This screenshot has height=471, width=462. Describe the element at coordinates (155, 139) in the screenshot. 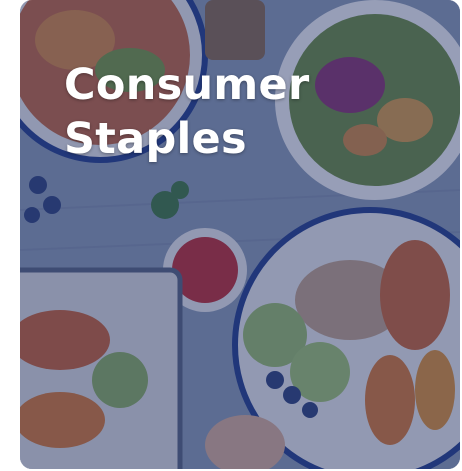

I see `card-title-line-2: Staples` at that location.